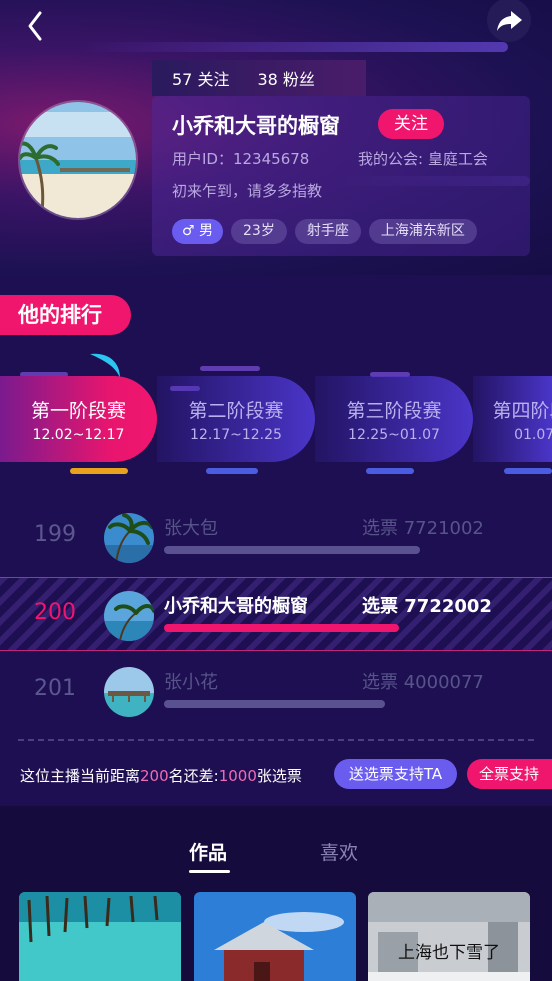 The image size is (552, 981). I want to click on following-count: 57 关注, so click(200, 78).